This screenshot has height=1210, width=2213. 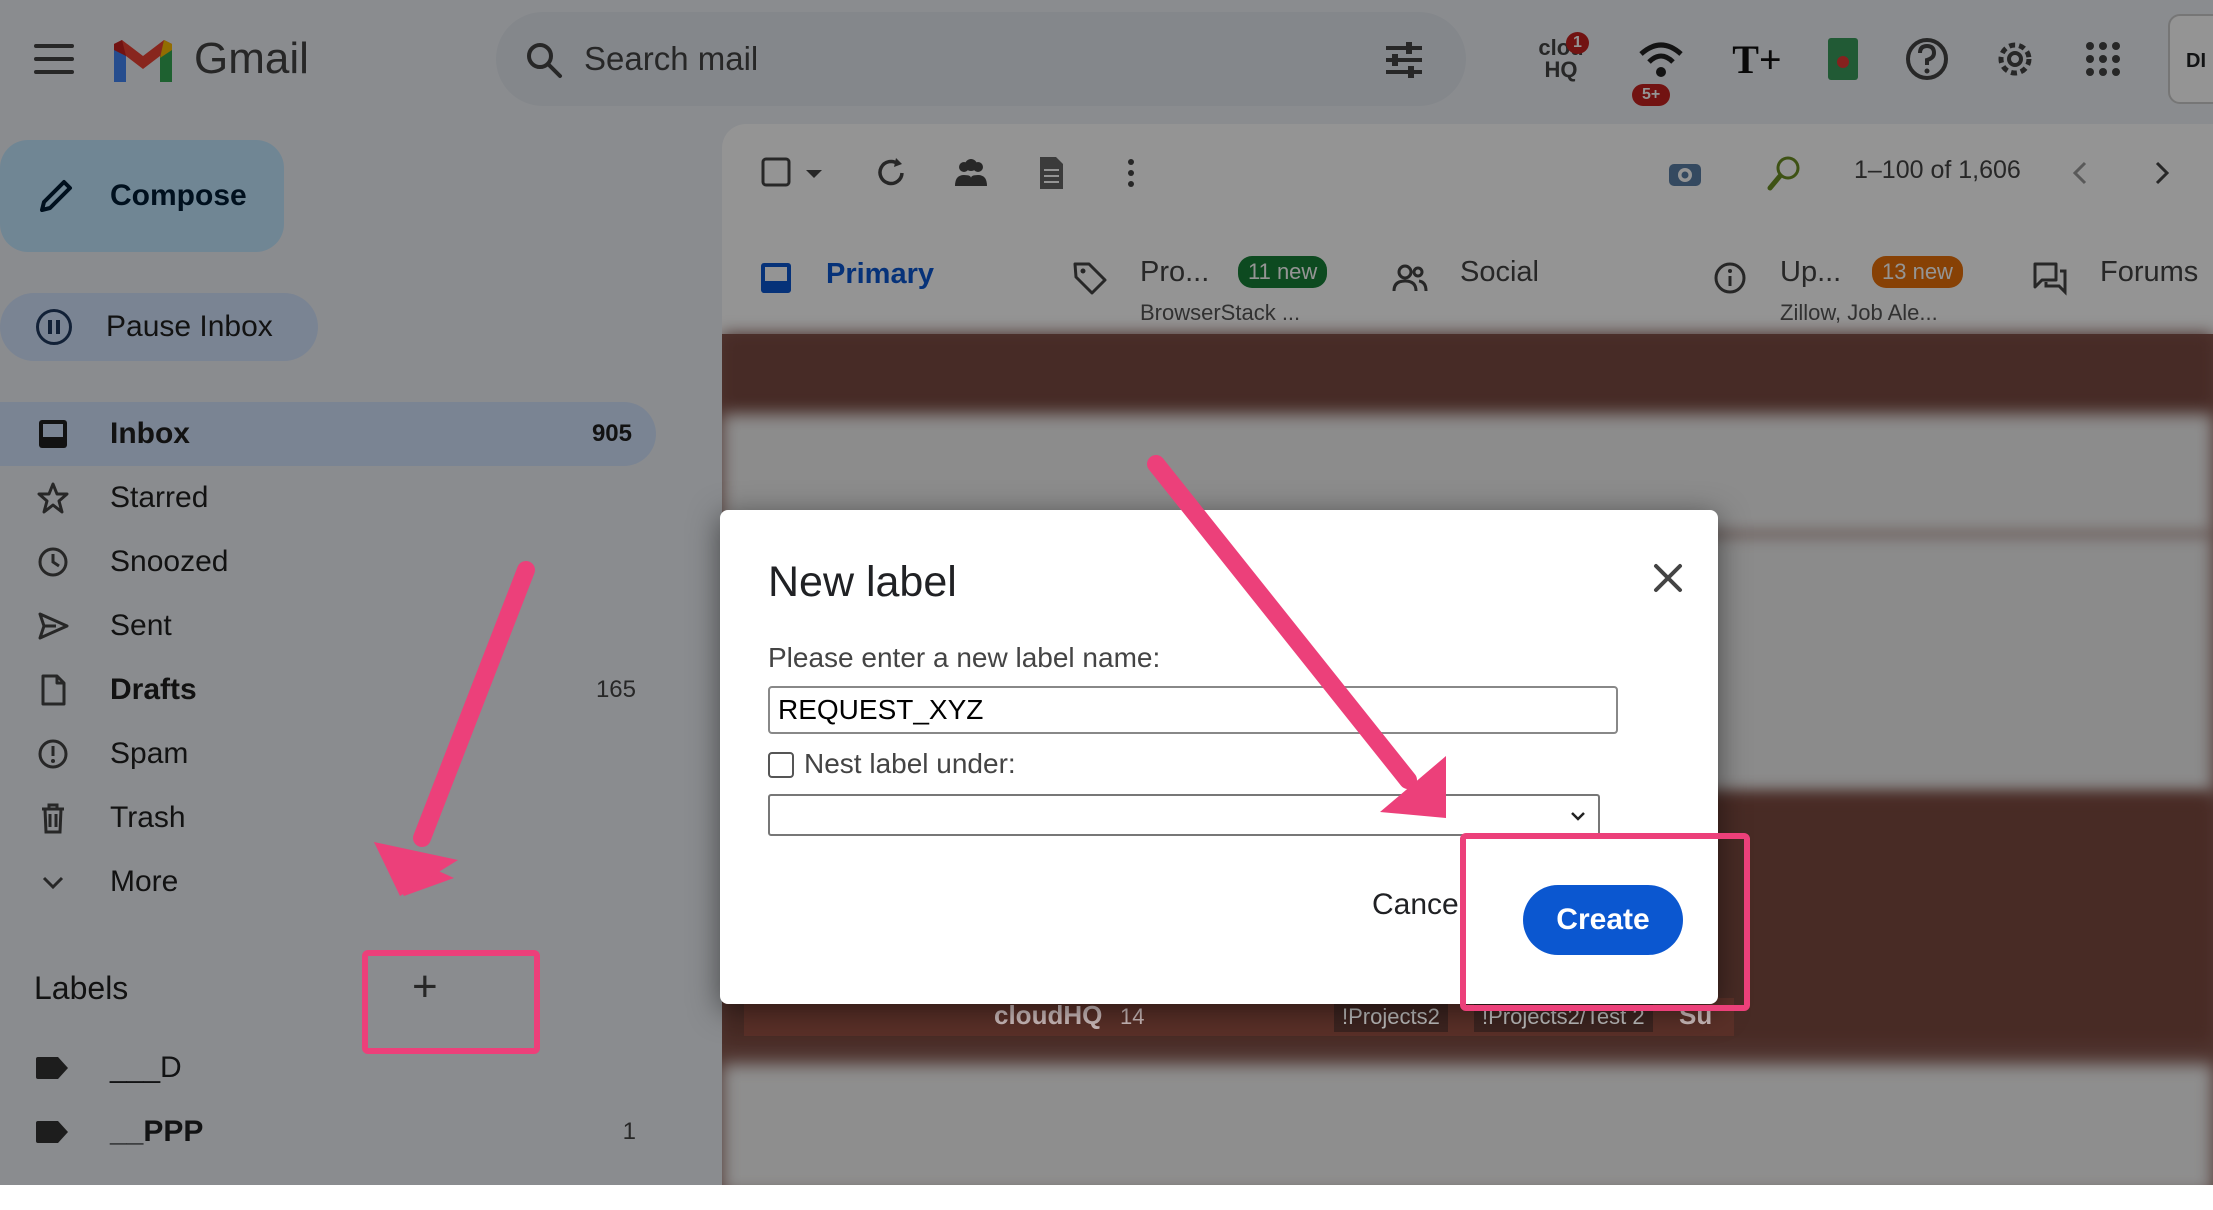 What do you see at coordinates (1418, 905) in the screenshot?
I see `cancel-button: Cancel` at bounding box center [1418, 905].